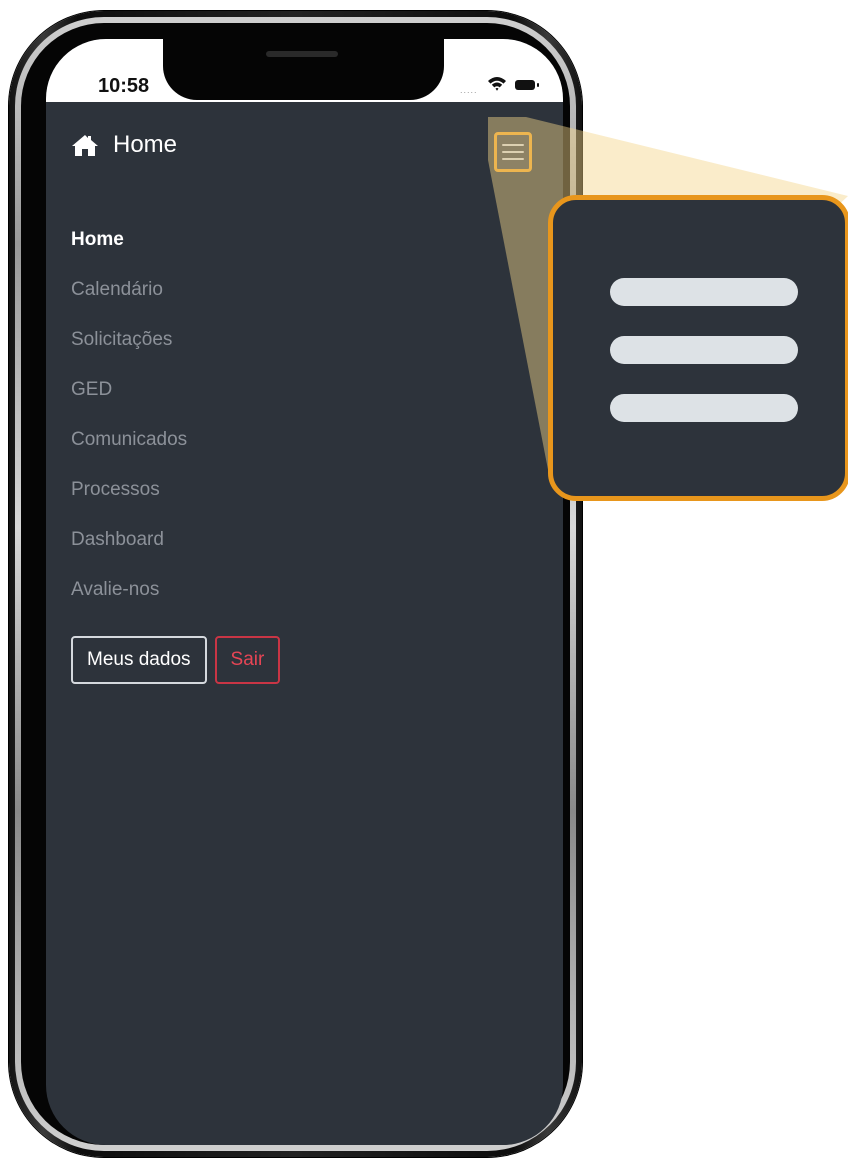 The image size is (848, 1162). Describe the element at coordinates (129, 354) in the screenshot. I see `nav-item-solicitacoes: Solicitações` at that location.